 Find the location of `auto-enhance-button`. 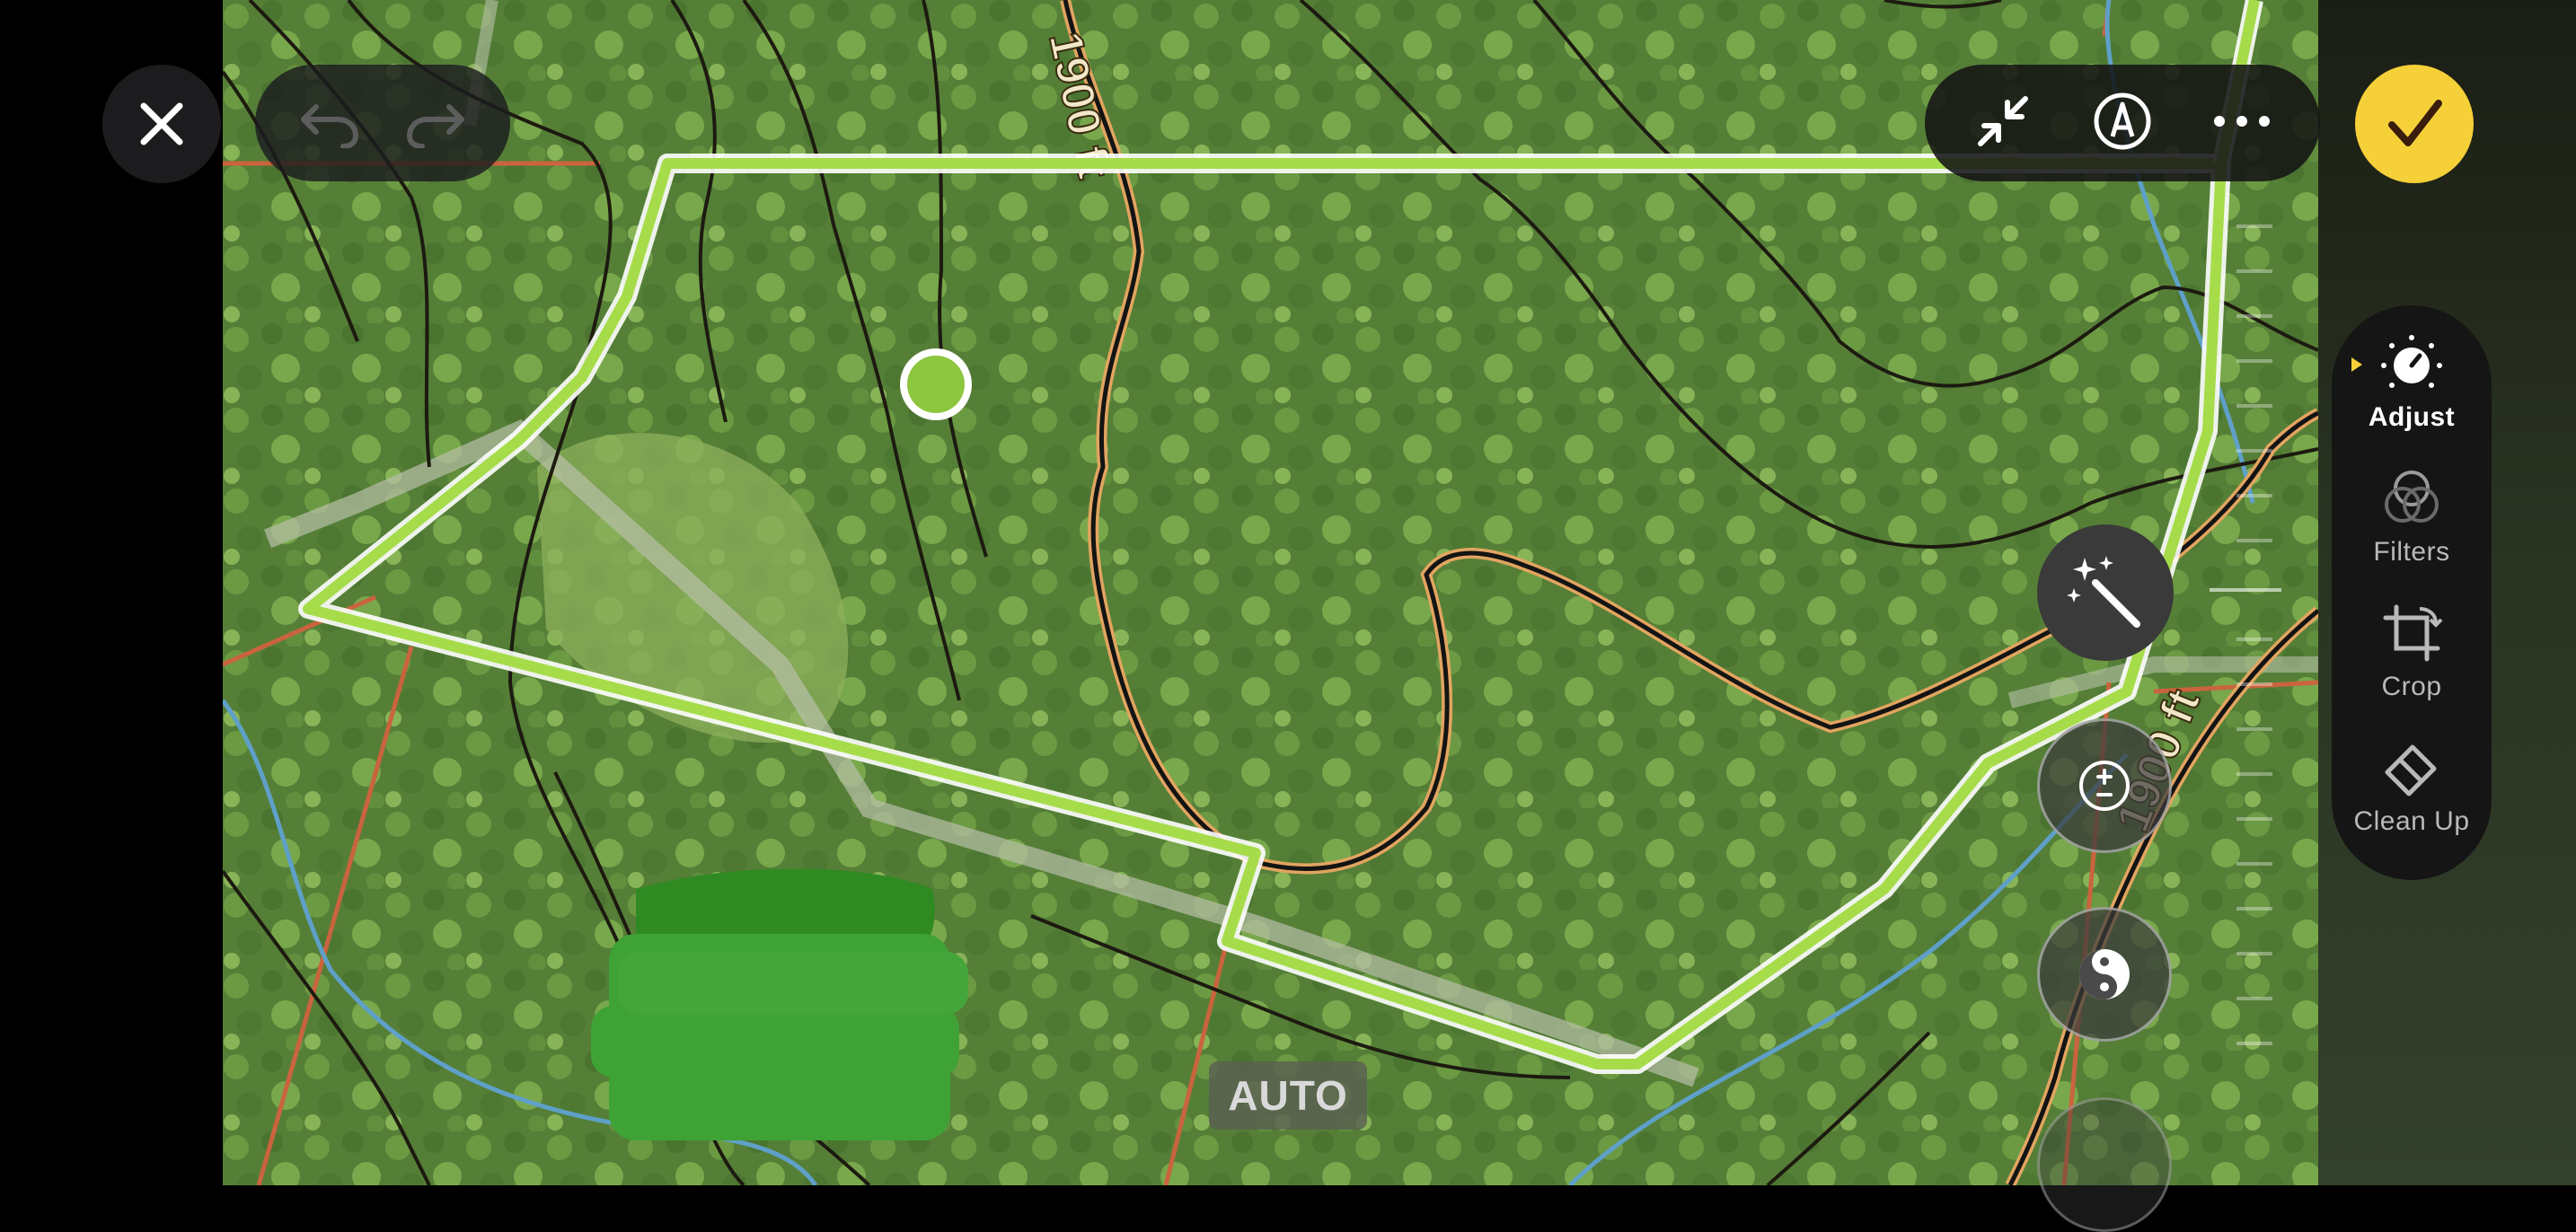

auto-enhance-button is located at coordinates (2105, 592).